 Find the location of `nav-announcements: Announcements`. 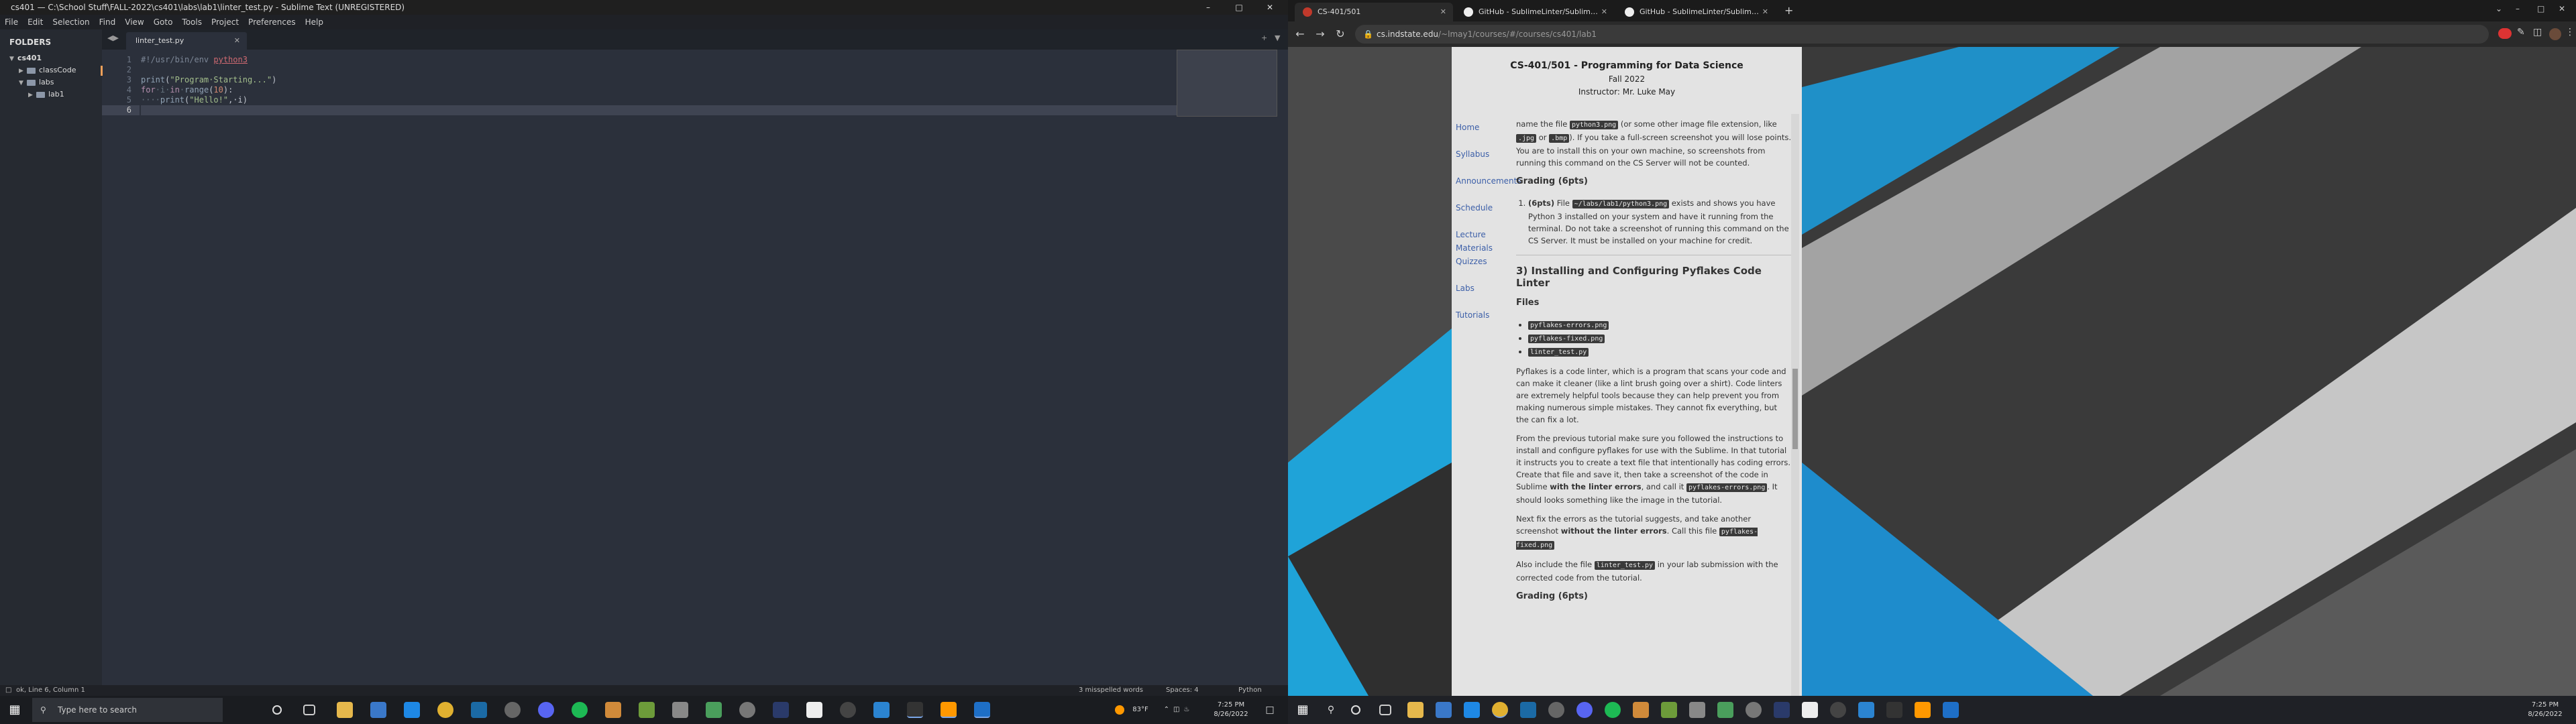

nav-announcements: Announcements is located at coordinates (1488, 187).